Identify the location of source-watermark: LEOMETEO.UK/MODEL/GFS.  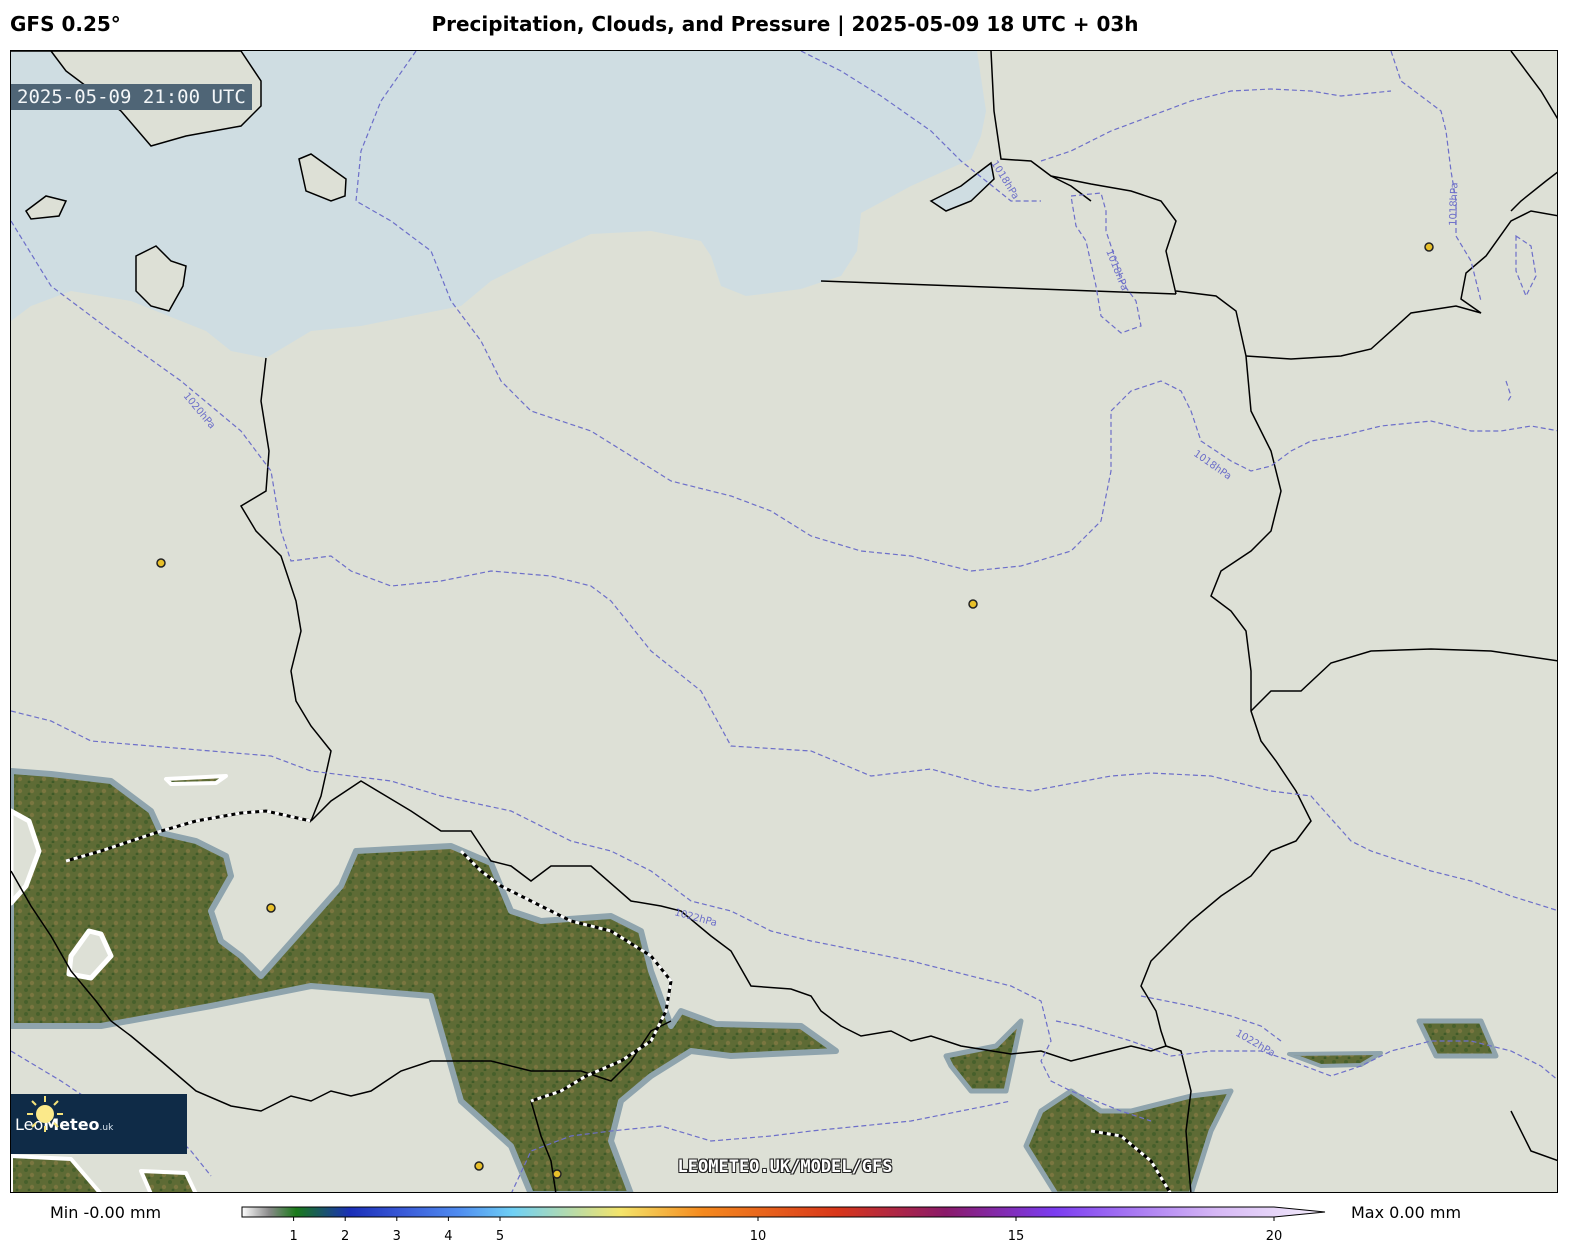
(785, 1167).